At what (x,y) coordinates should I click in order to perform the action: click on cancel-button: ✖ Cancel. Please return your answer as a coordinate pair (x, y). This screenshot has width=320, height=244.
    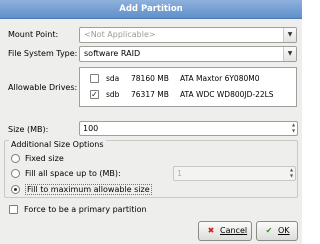
    Looking at the image, I should click on (225, 231).